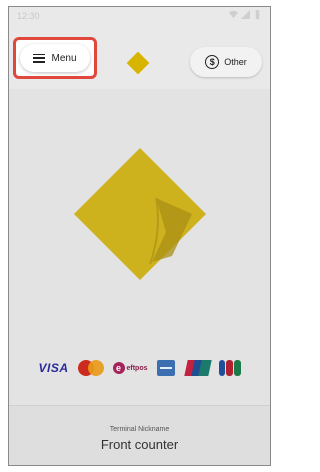 Image resolution: width=320 pixels, height=472 pixels. Describe the element at coordinates (139, 435) in the screenshot. I see `terminal-nickname-panel: Terminal Nickname Front counter` at that location.